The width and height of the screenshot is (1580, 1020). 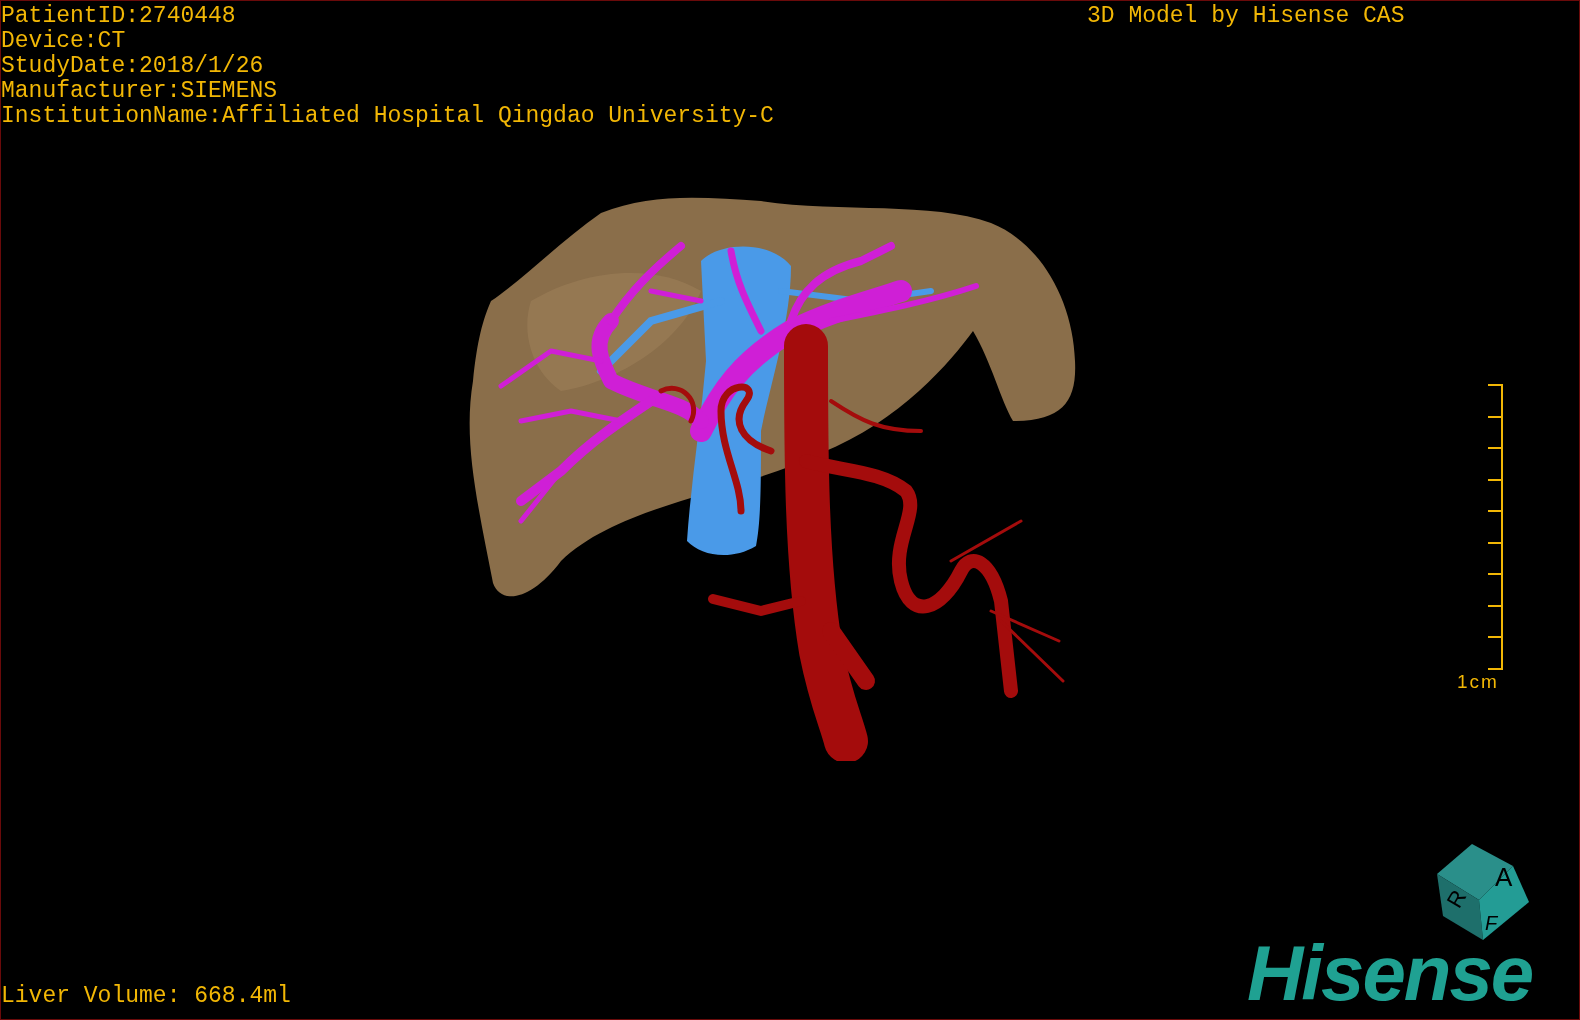 What do you see at coordinates (1504, 877) in the screenshot?
I see `cube-face-label: A` at bounding box center [1504, 877].